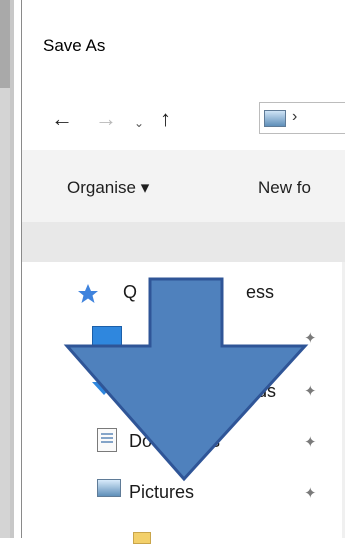  Describe the element at coordinates (275, 118) in the screenshot. I see `pictures-location-icon` at that location.